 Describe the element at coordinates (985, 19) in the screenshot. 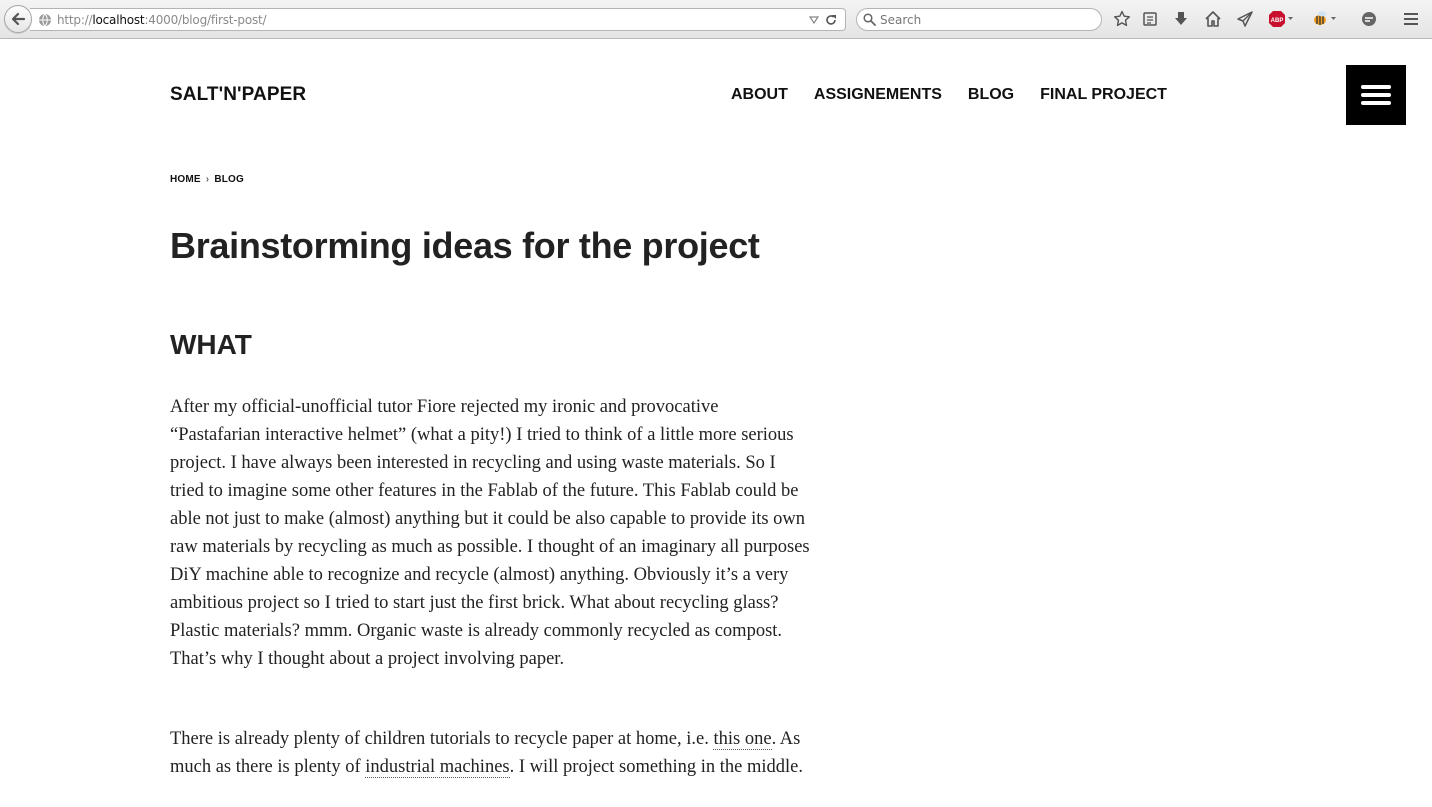

I see `search-input` at that location.